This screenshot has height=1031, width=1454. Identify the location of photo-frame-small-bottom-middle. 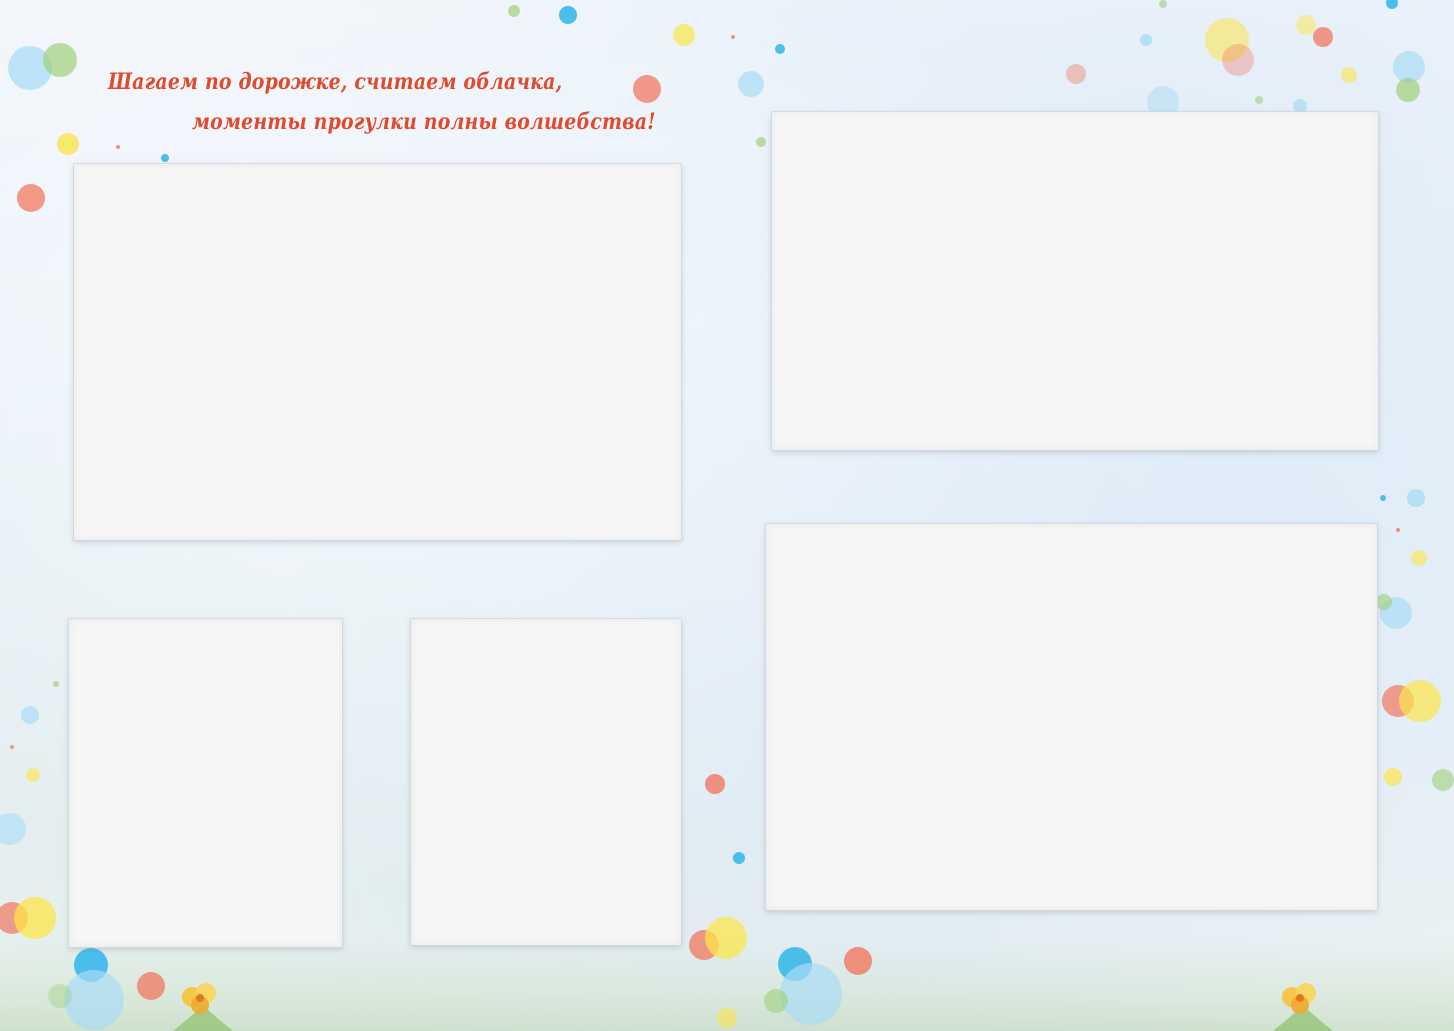
(546, 782).